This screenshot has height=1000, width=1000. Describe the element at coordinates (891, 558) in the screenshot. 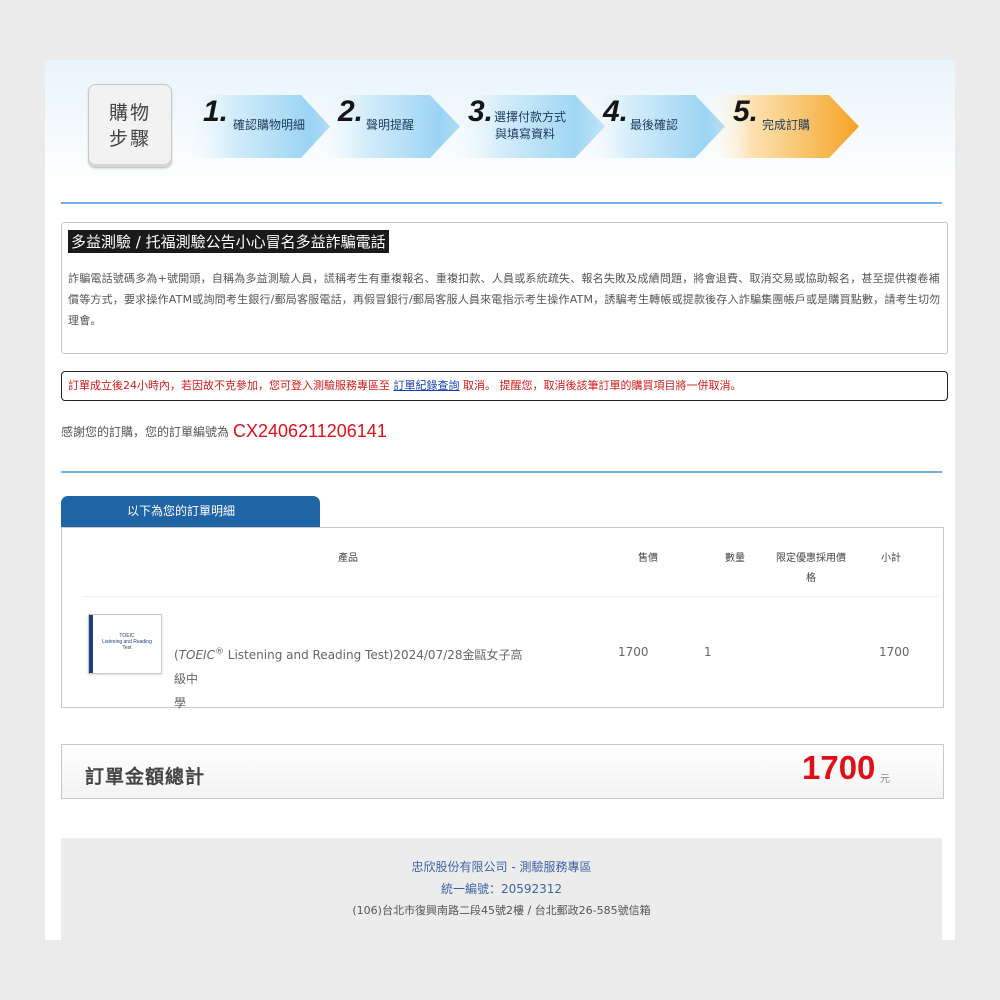

I see `header-subtotal: 小計` at that location.